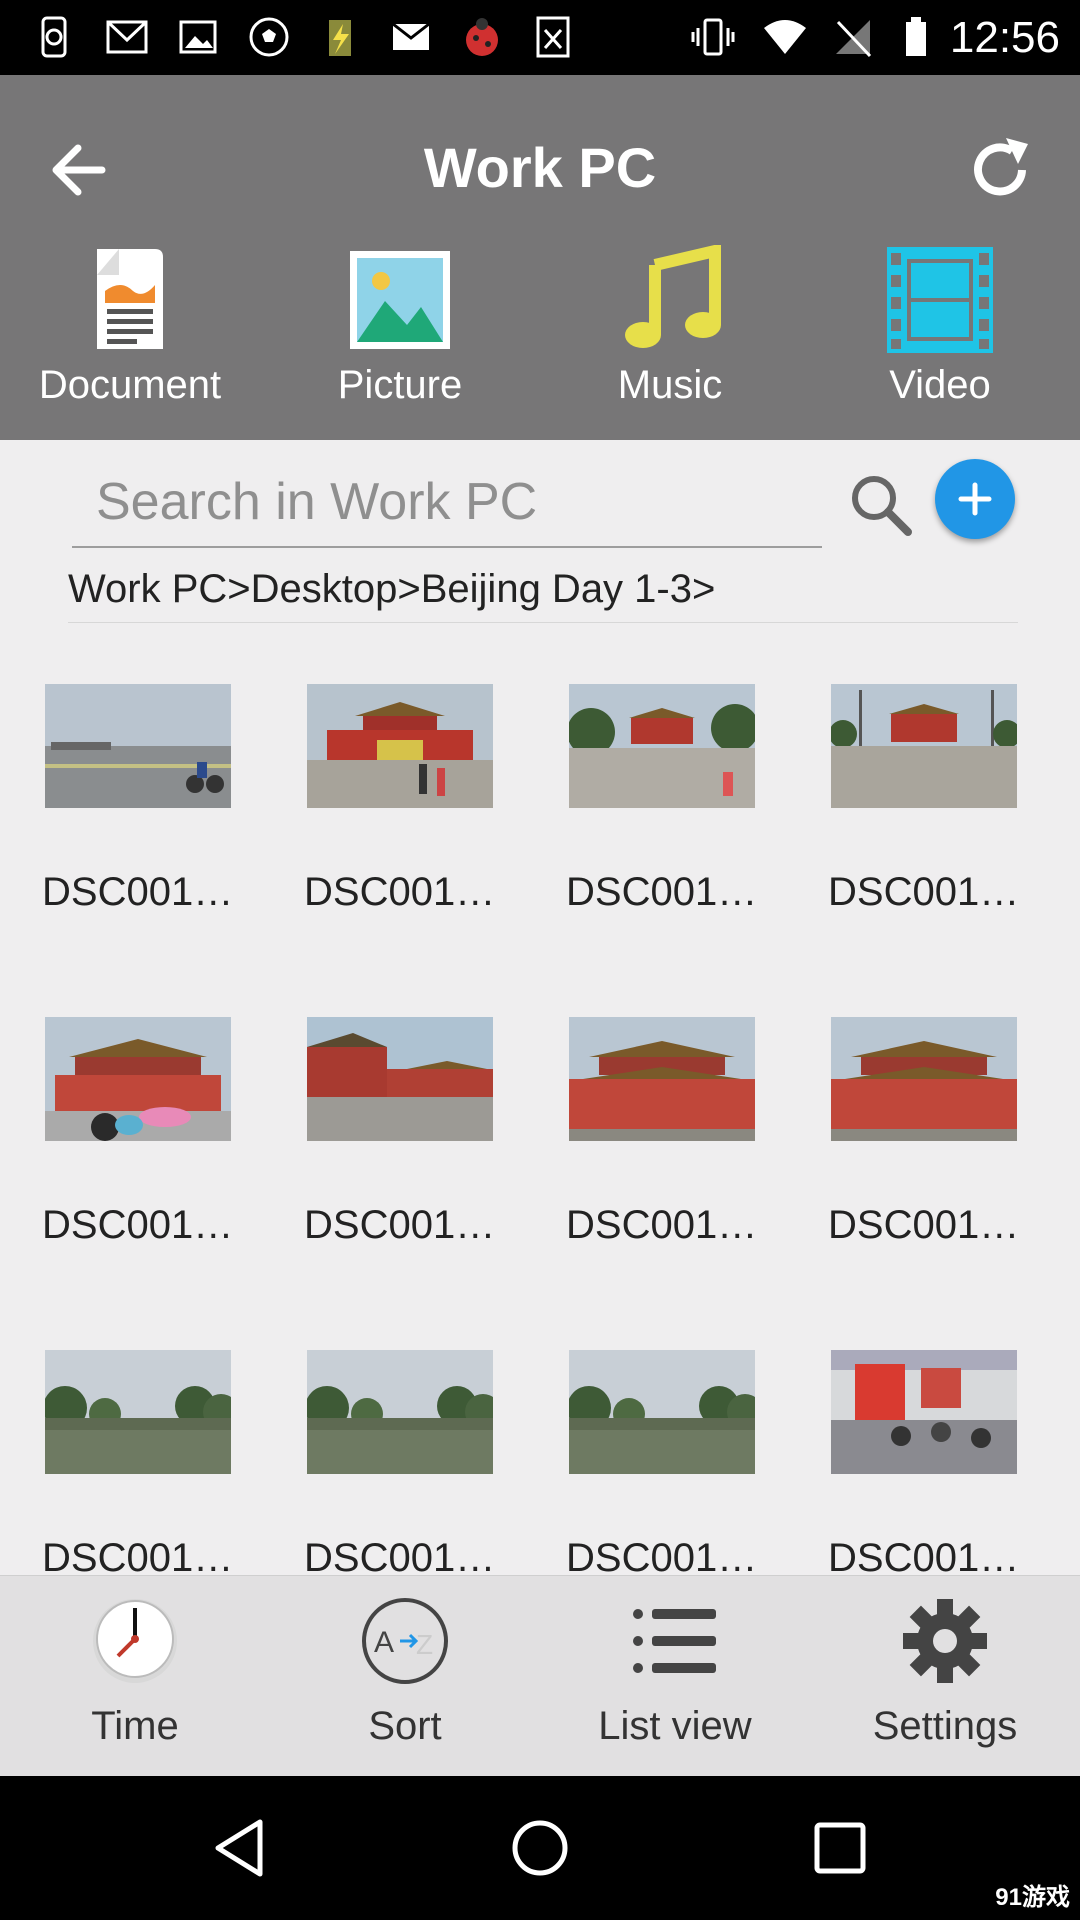 The width and height of the screenshot is (1080, 1920). What do you see at coordinates (135, 1726) in the screenshot?
I see `toolbar-label: Time` at bounding box center [135, 1726].